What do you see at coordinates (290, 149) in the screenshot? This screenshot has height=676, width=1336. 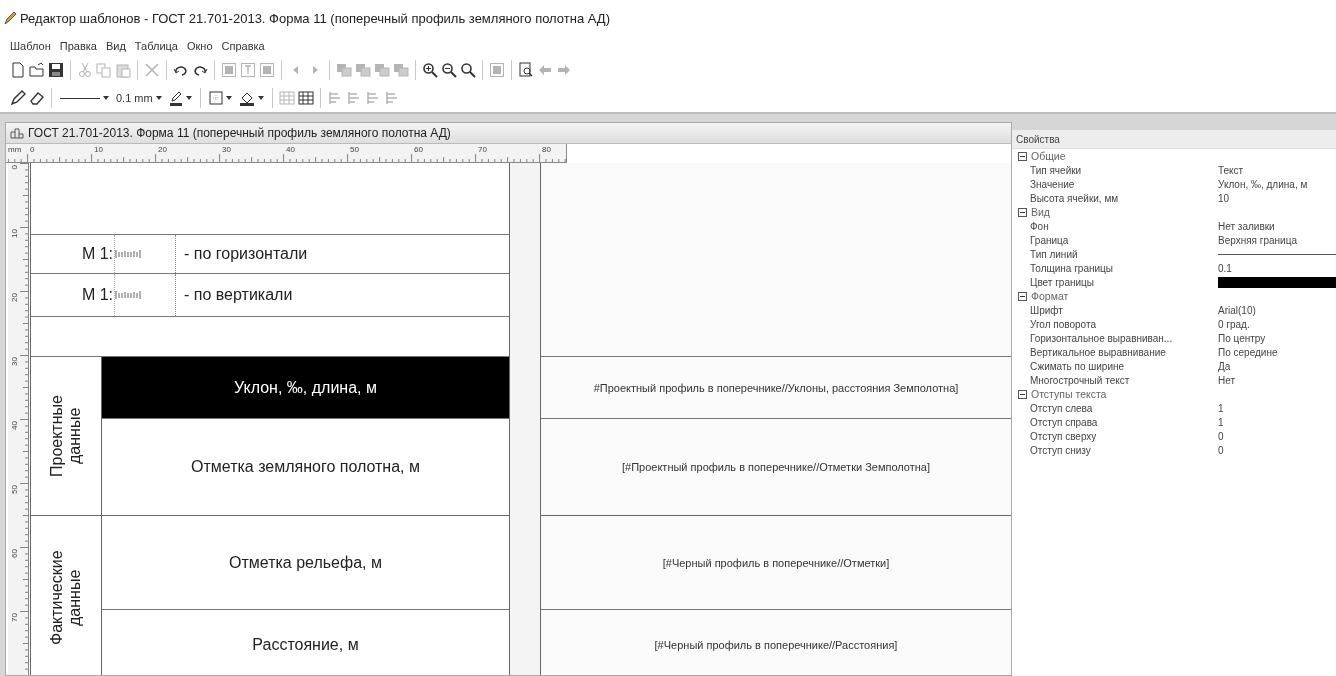 I see `ruler-label: 40` at bounding box center [290, 149].